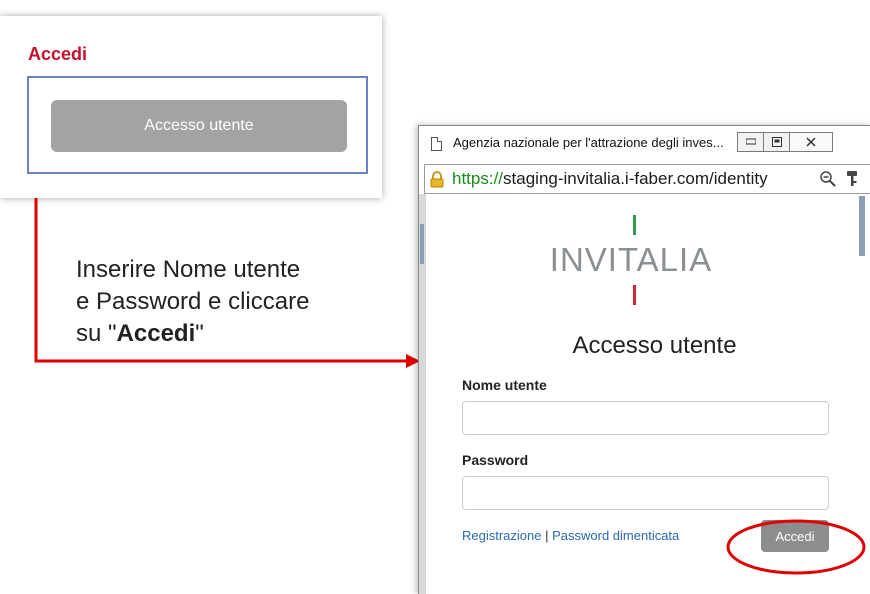 This screenshot has height=594, width=870. I want to click on instruction-line-3: su "Accedi", so click(192, 334).